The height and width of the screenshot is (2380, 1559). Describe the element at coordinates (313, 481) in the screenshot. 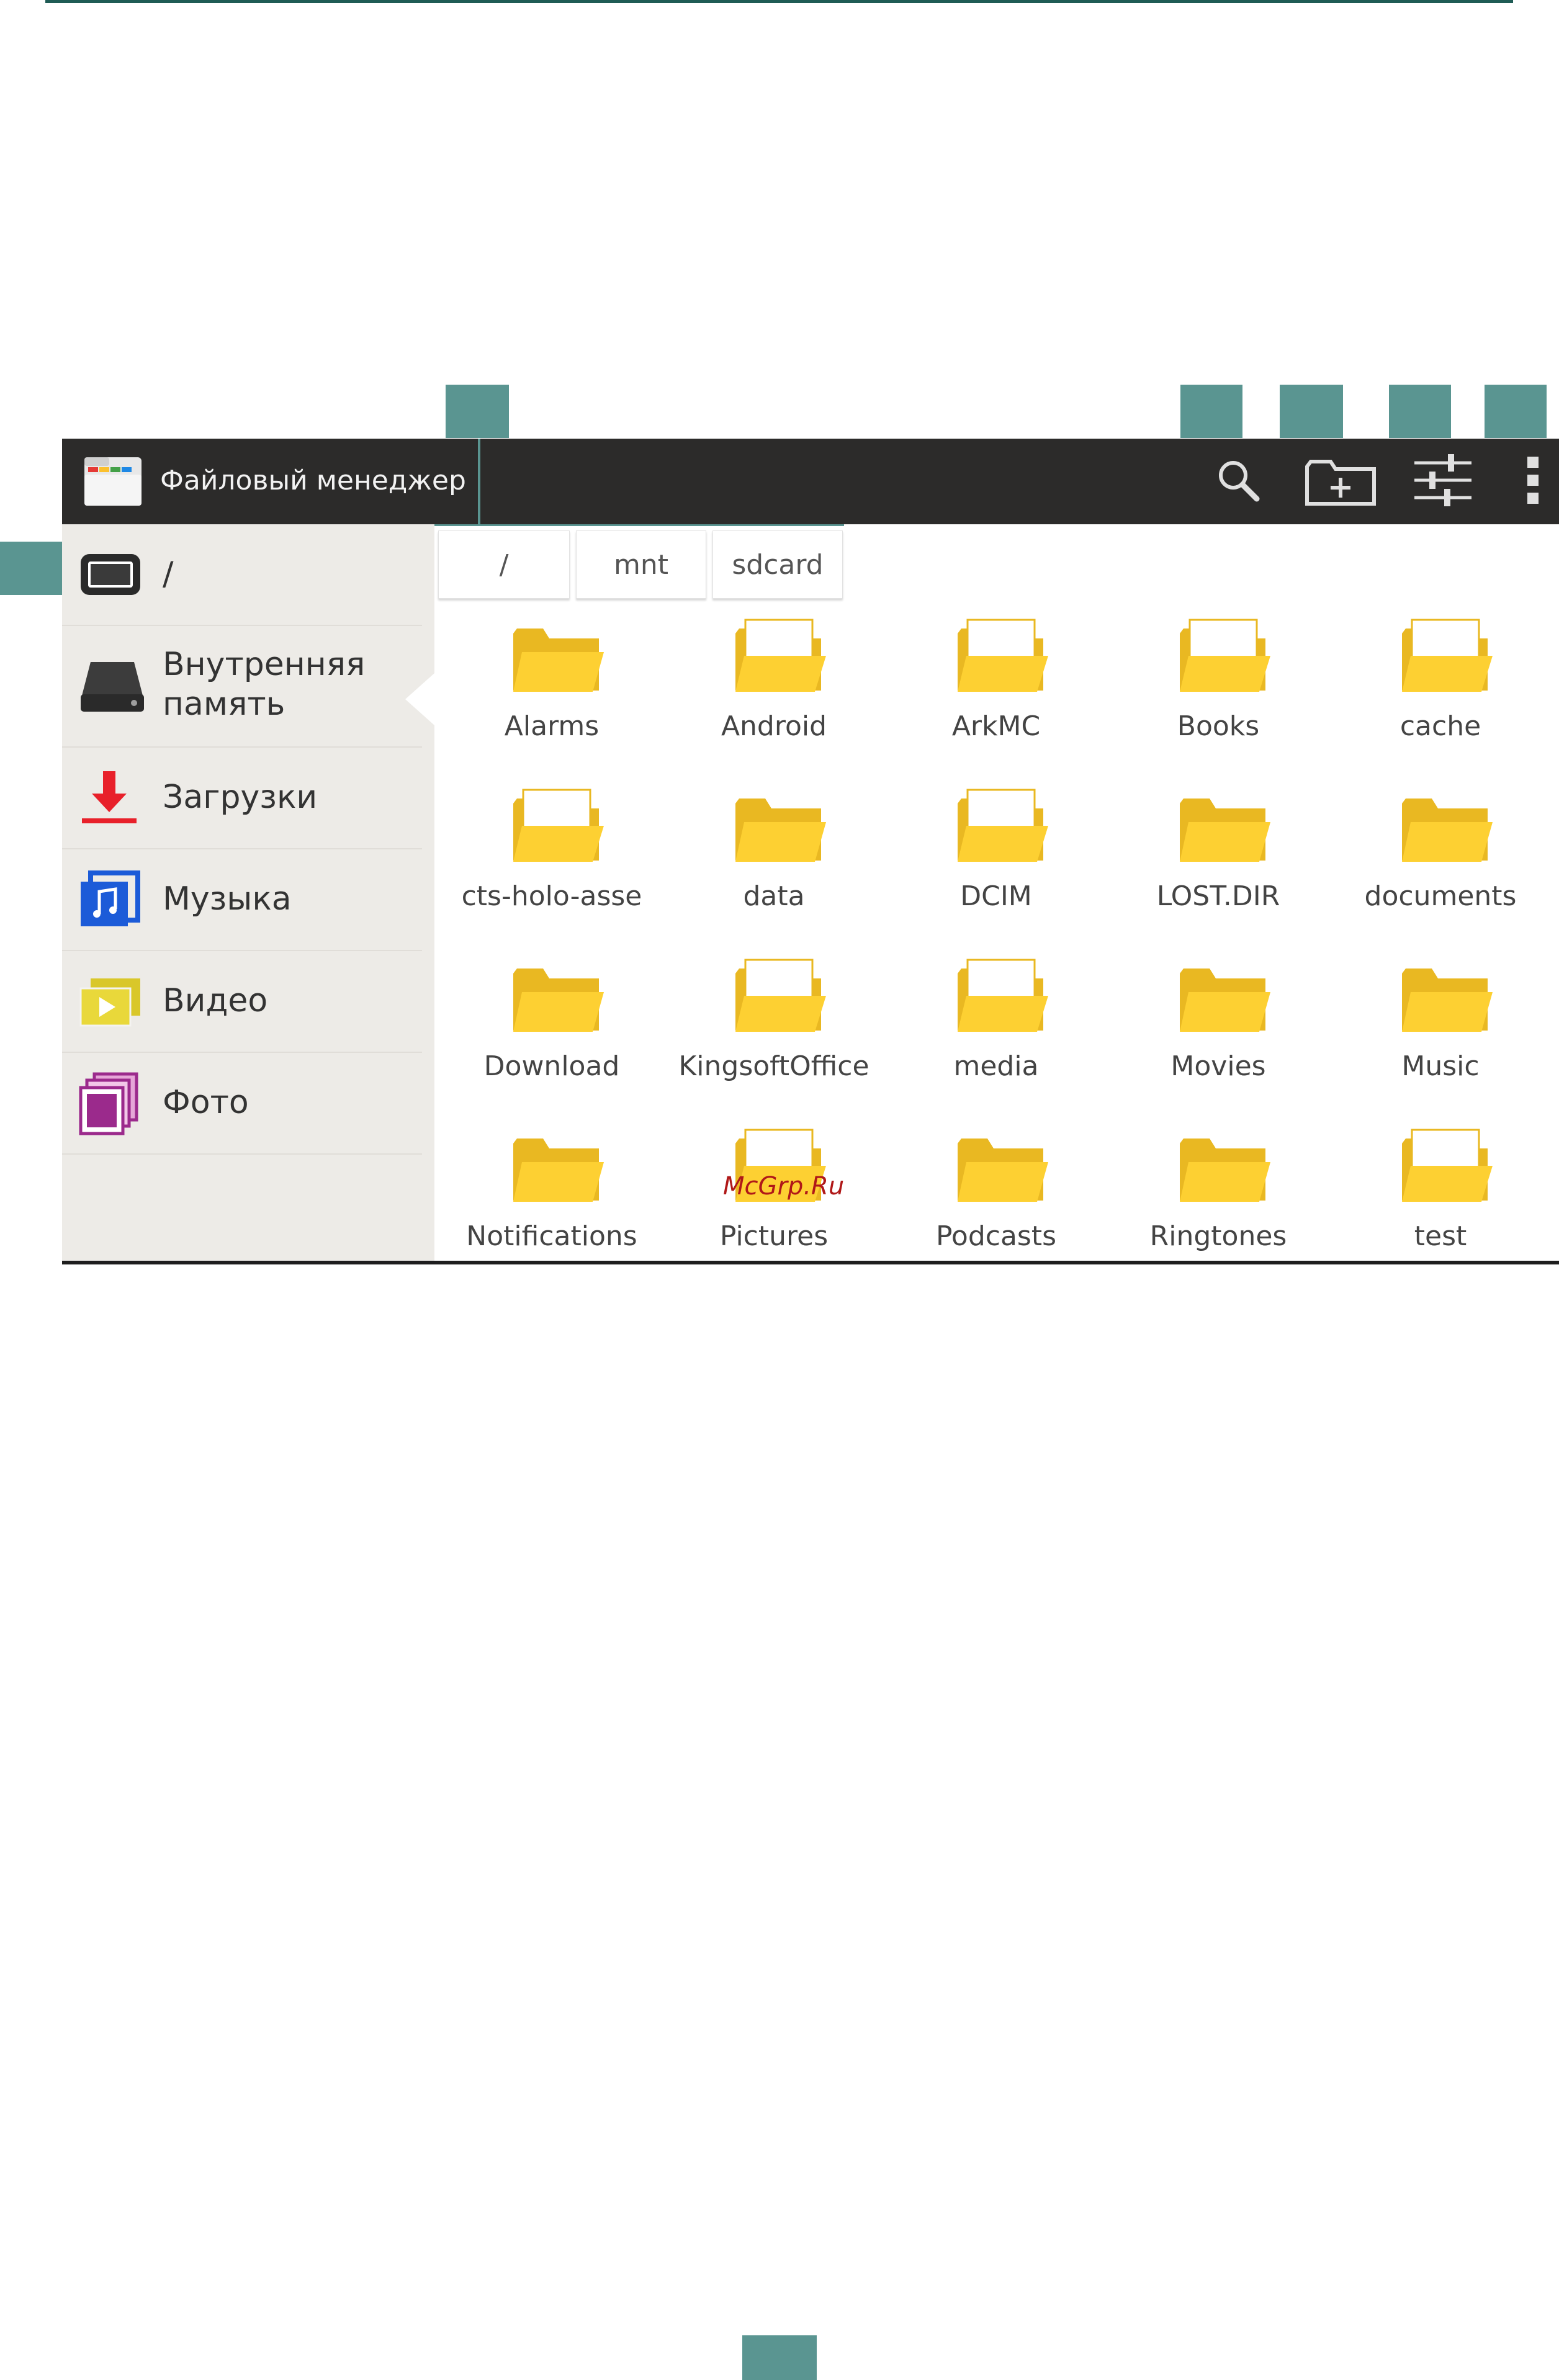

I see `app-title: Файловый менеджер` at that location.